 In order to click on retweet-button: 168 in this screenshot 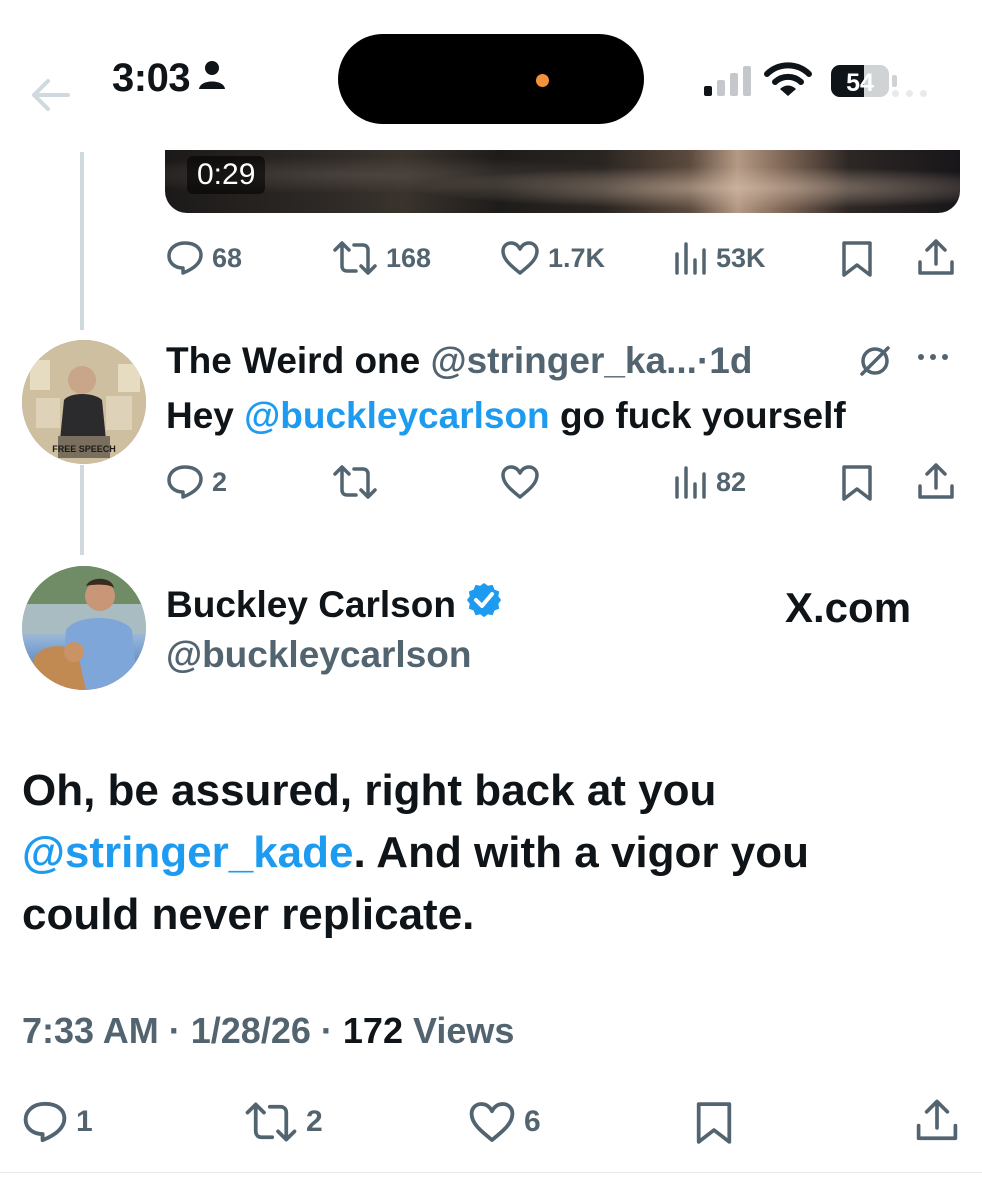, I will do `click(381, 258)`.